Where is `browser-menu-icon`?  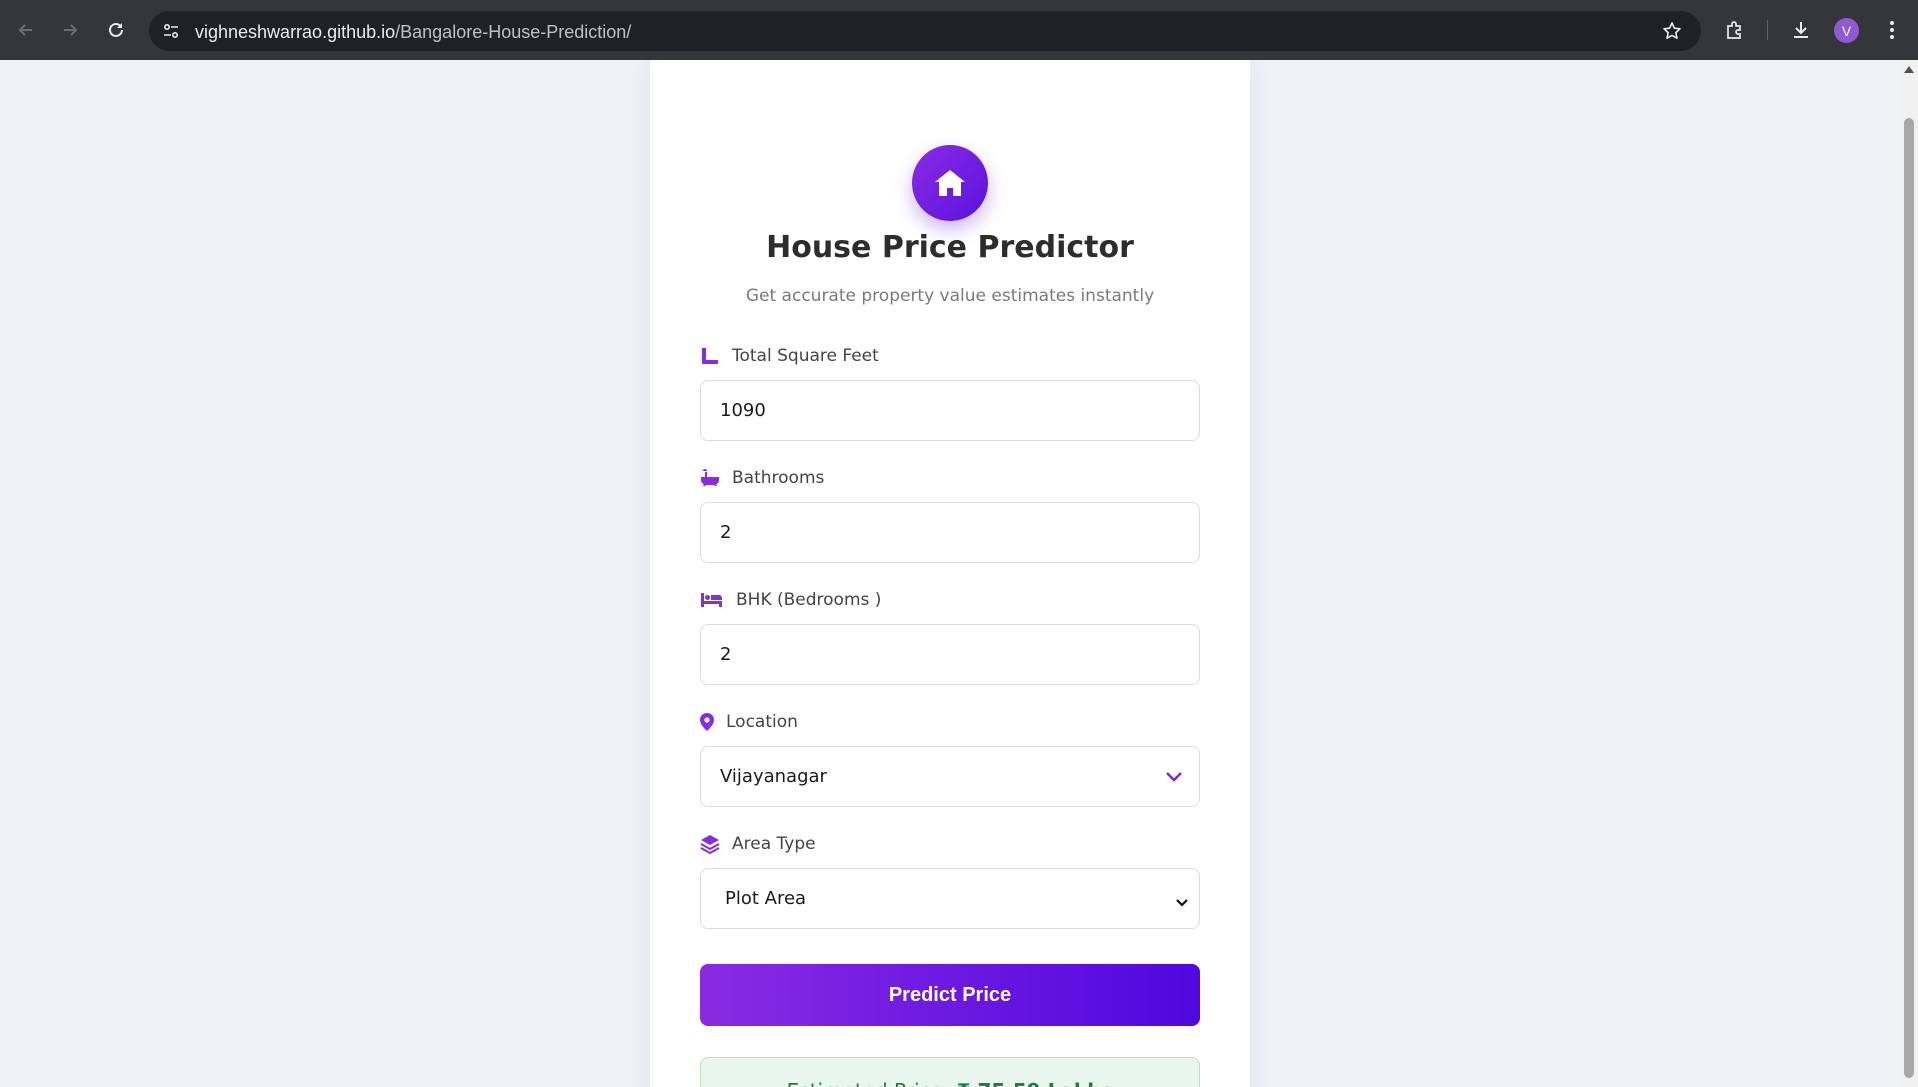 browser-menu-icon is located at coordinates (1892, 30).